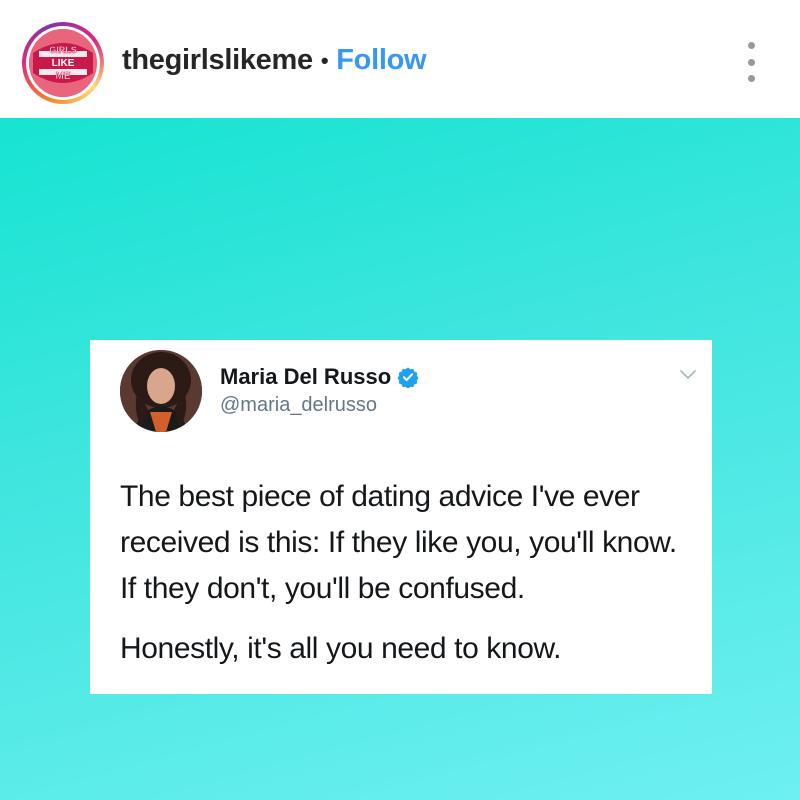 Image resolution: width=800 pixels, height=800 pixels. I want to click on tweet-paragraph-2: Honestly, it's all you need to know., so click(341, 648).